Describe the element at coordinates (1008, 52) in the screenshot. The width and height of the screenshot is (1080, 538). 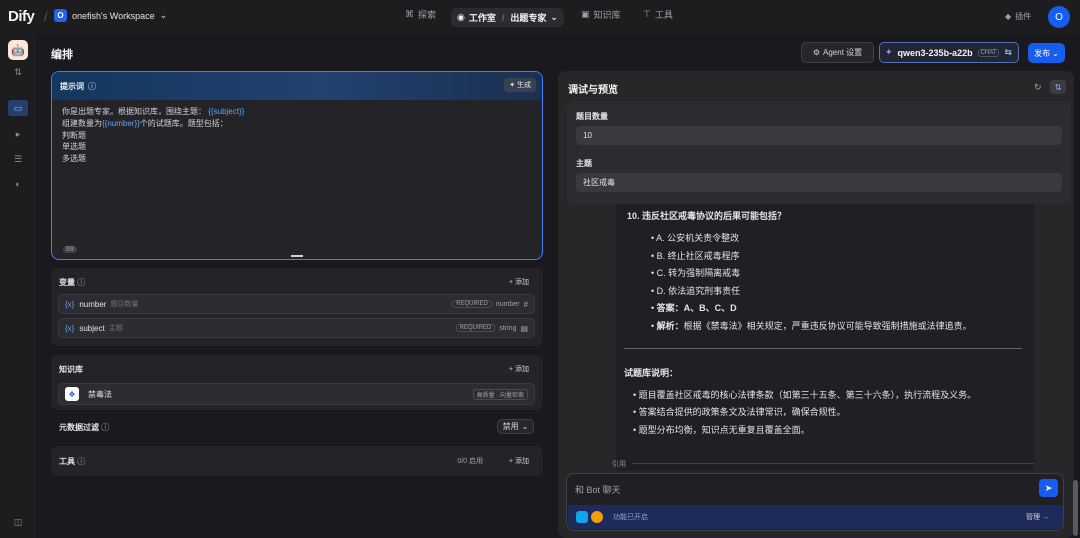
I see `sliders-icon: ⇆` at that location.